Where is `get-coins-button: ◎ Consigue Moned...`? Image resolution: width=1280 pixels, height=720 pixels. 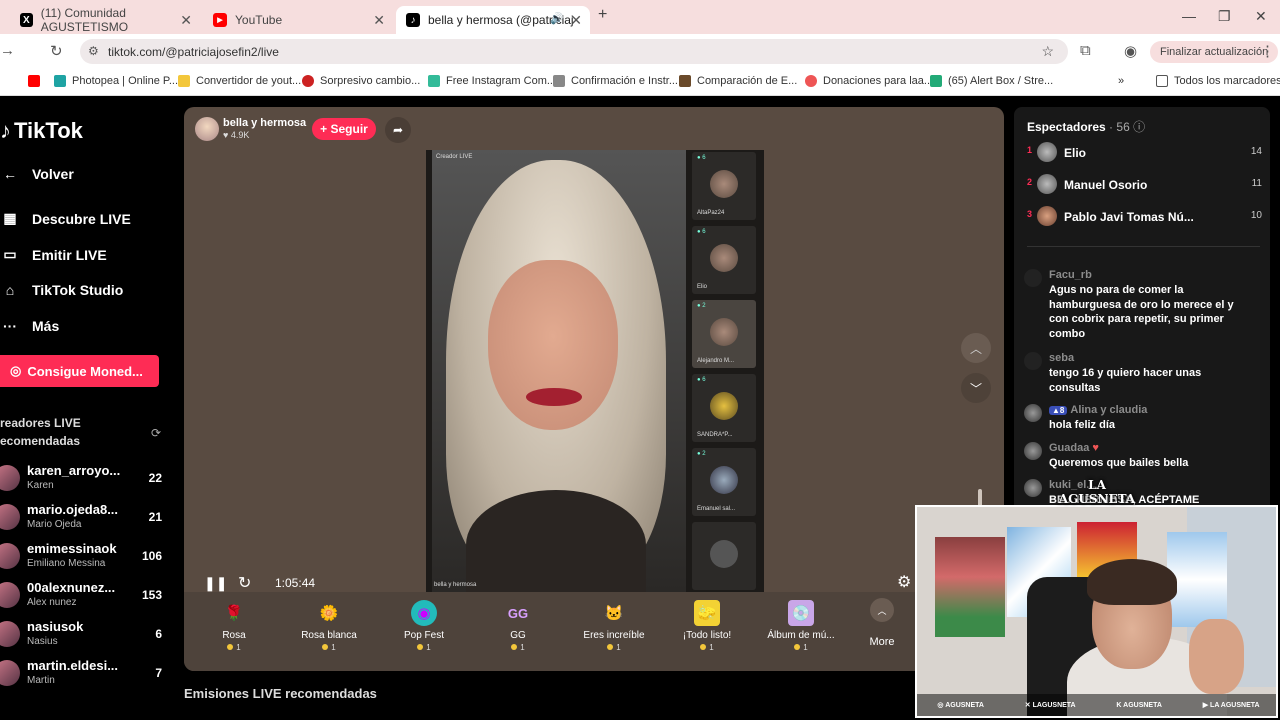
get-coins-button: ◎ Consigue Moned... is located at coordinates (79, 371).